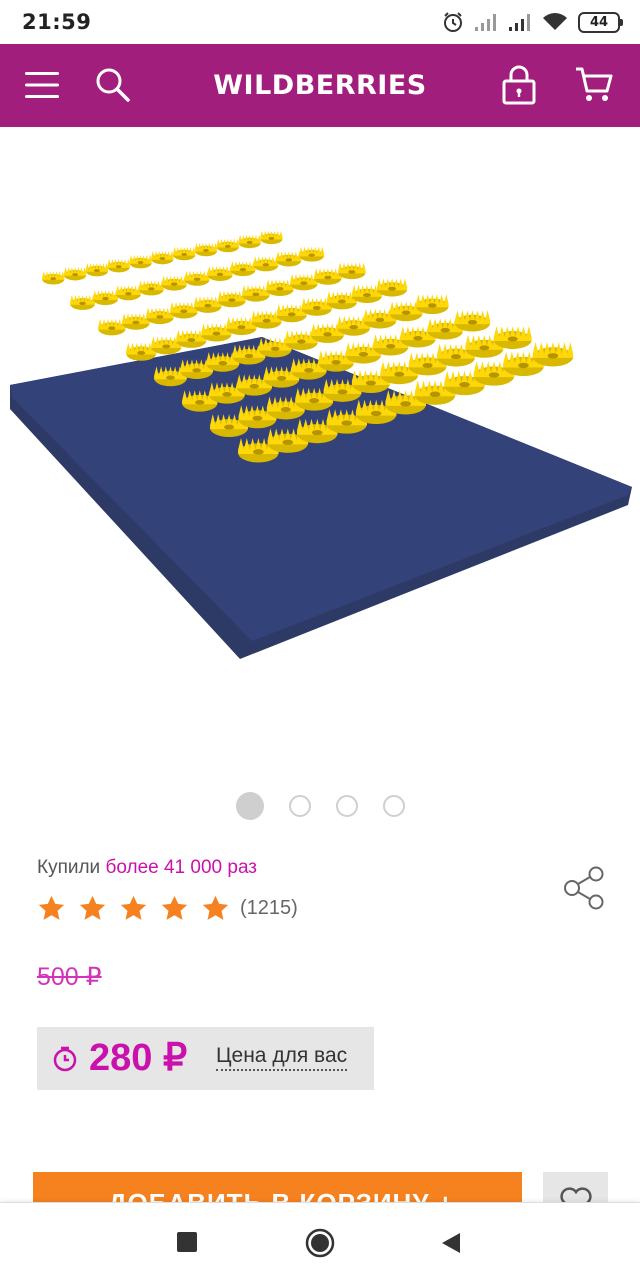  I want to click on share-button, so click(584, 890).